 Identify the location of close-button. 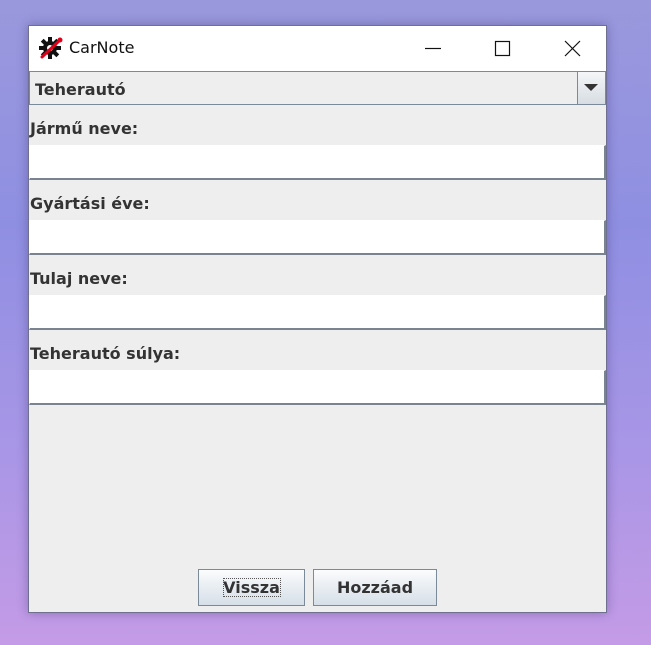
(572, 48).